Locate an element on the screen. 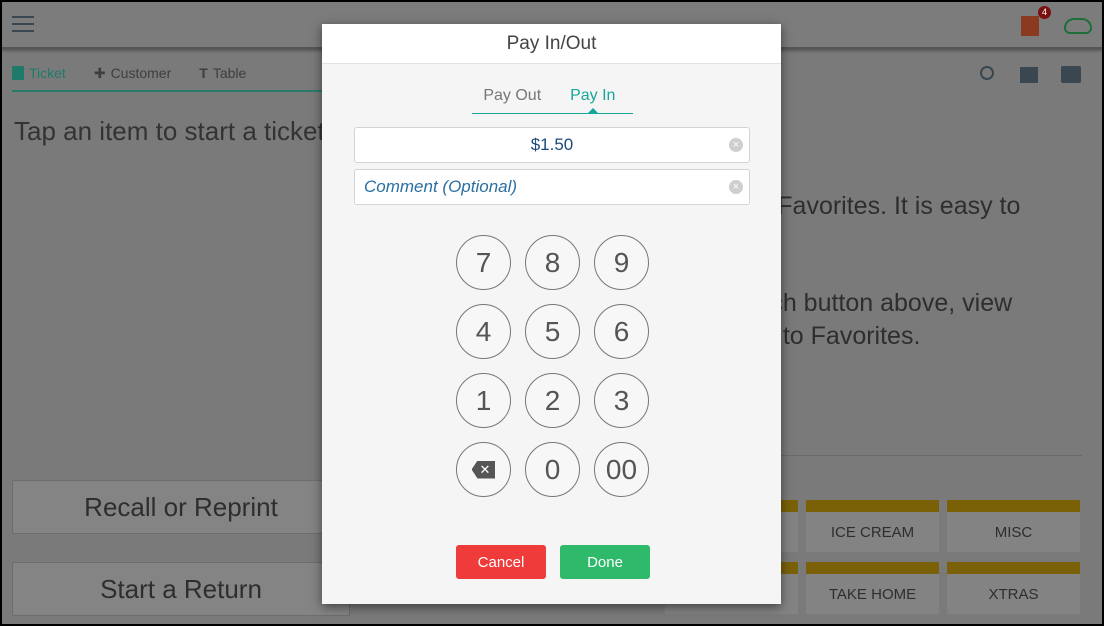  key-8: 8 is located at coordinates (552, 262).